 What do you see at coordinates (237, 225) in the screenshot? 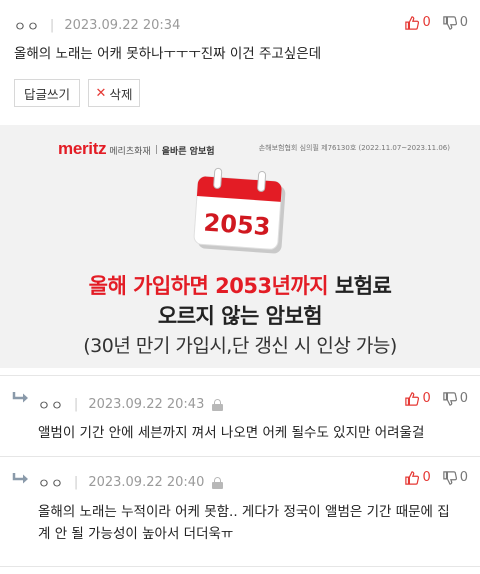
I see `calendar-year: 2053` at bounding box center [237, 225].